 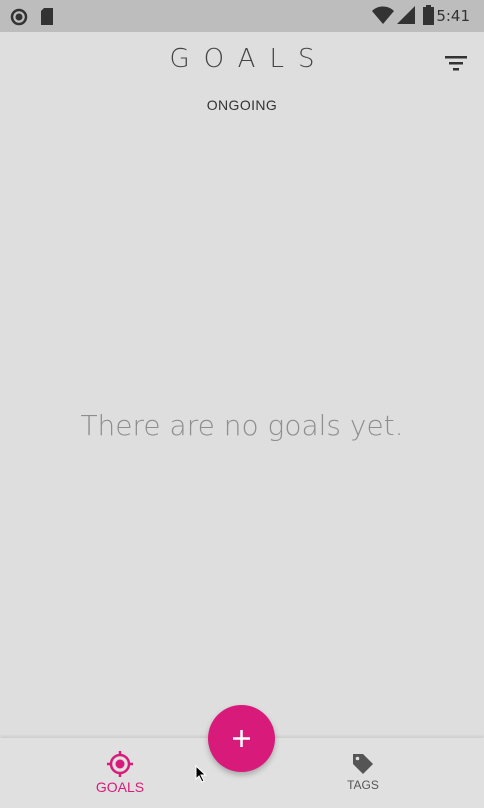 I want to click on filter-button, so click(x=456, y=64).